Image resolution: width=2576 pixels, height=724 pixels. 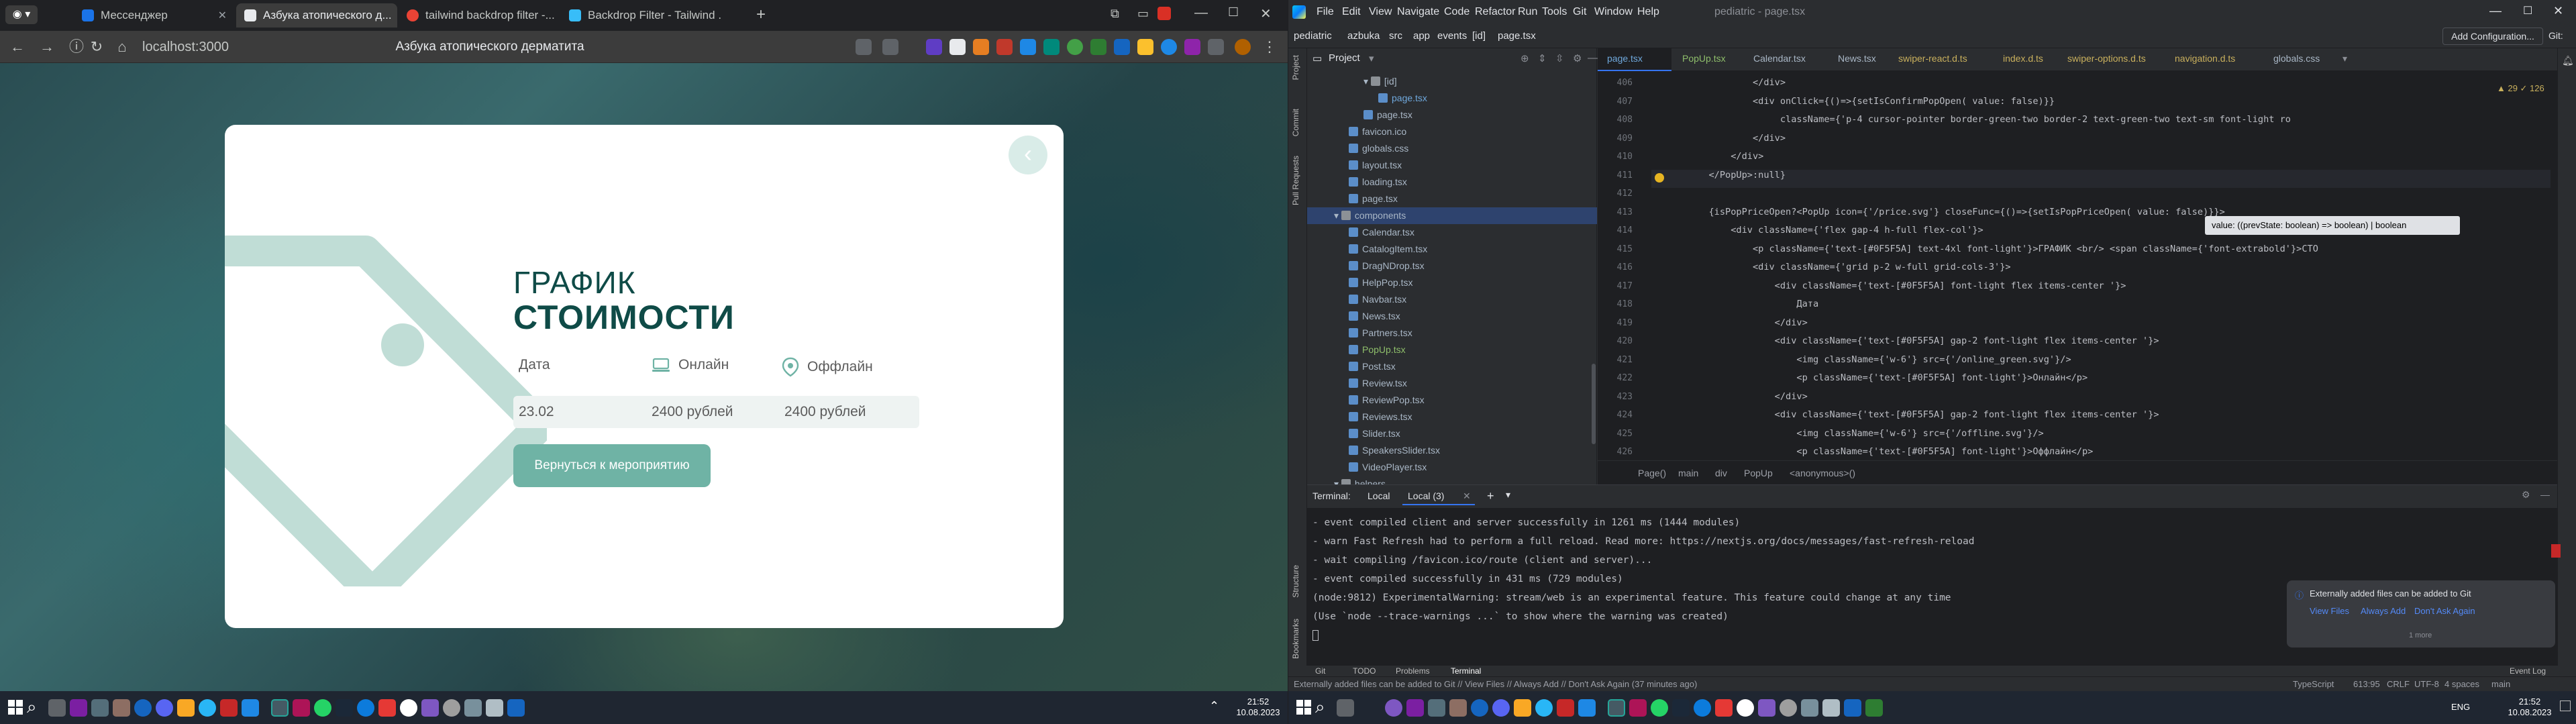 What do you see at coordinates (1372, 366) in the screenshot?
I see `tree-file: Post.tsx` at bounding box center [1372, 366].